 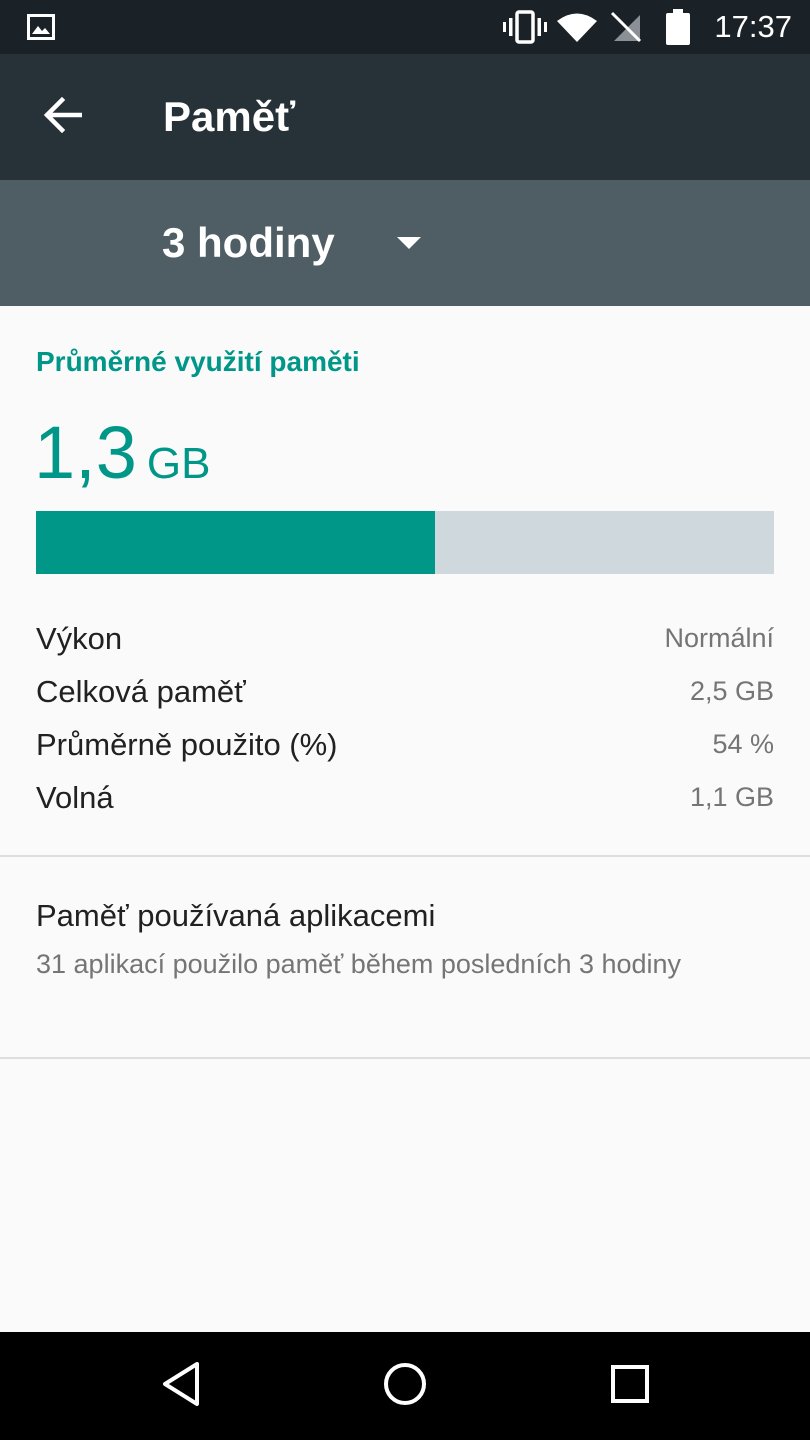 I want to click on app-bar: Paměť, so click(x=405, y=117).